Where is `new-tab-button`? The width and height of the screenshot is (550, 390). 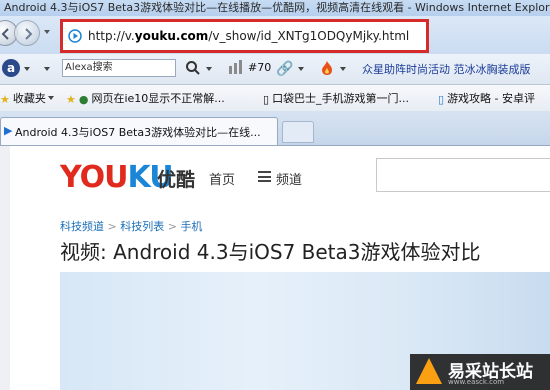
new-tab-button is located at coordinates (298, 132).